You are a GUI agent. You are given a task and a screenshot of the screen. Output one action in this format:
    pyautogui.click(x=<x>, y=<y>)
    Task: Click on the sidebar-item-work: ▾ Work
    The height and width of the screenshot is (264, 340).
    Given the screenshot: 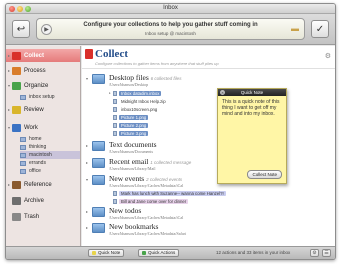 What is the action you would take?
    pyautogui.click(x=43, y=127)
    